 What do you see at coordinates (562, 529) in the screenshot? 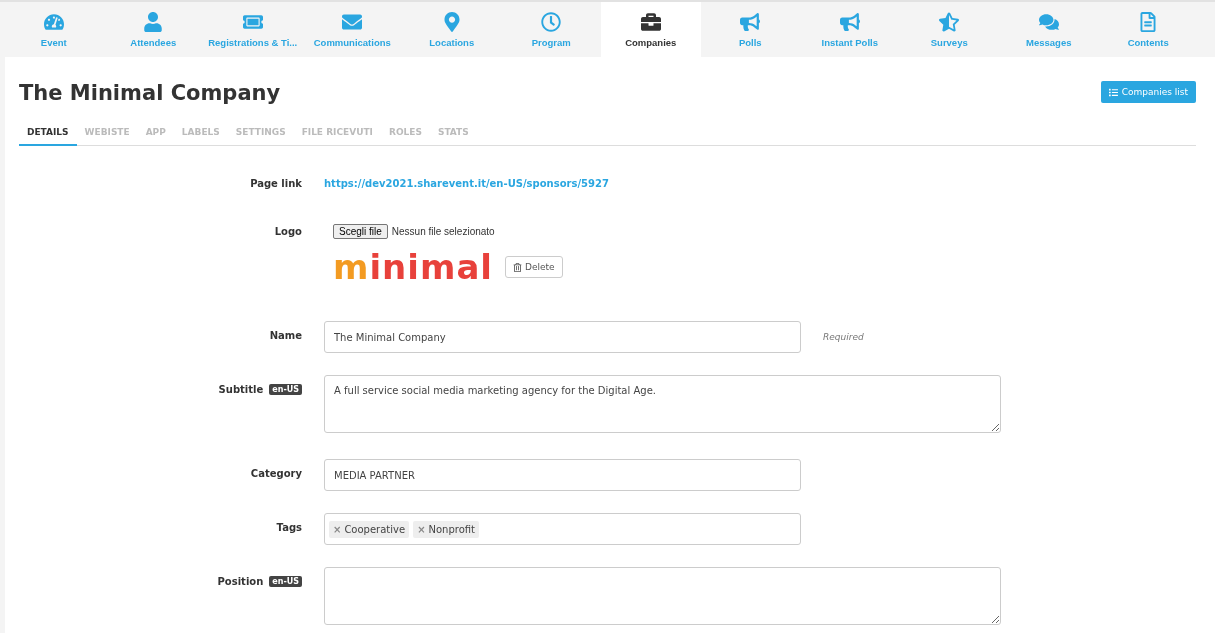
I see `tags-input: × Cooperative × Nonprofit` at bounding box center [562, 529].